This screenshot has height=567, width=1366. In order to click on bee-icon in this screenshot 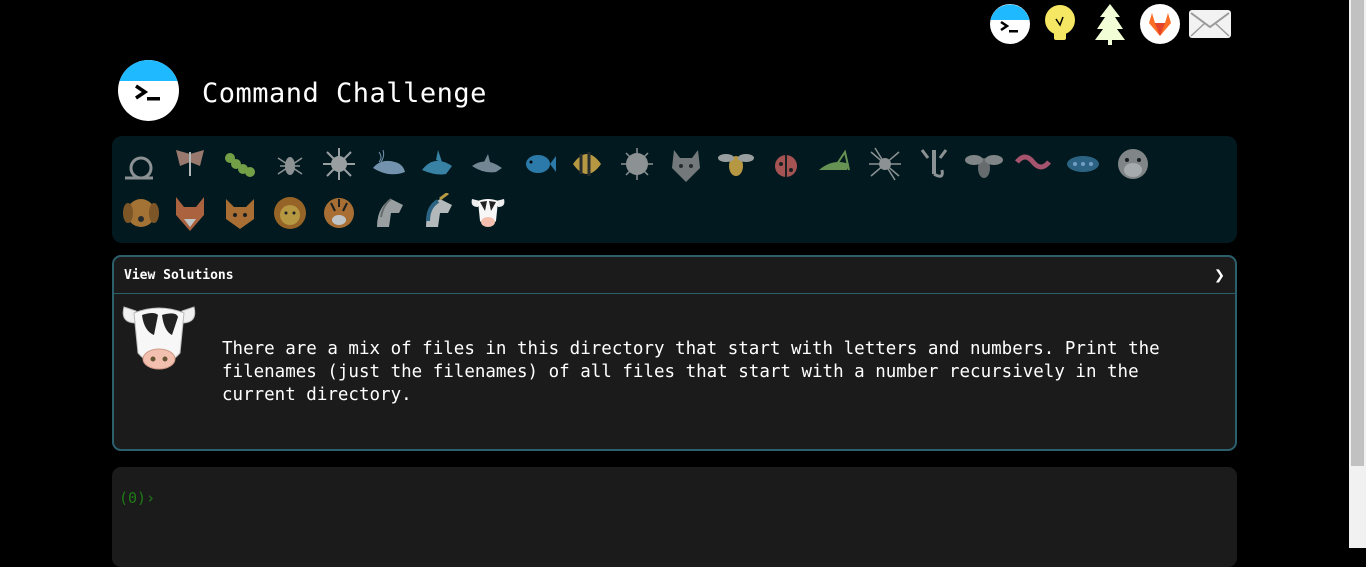, I will do `click(735, 164)`.